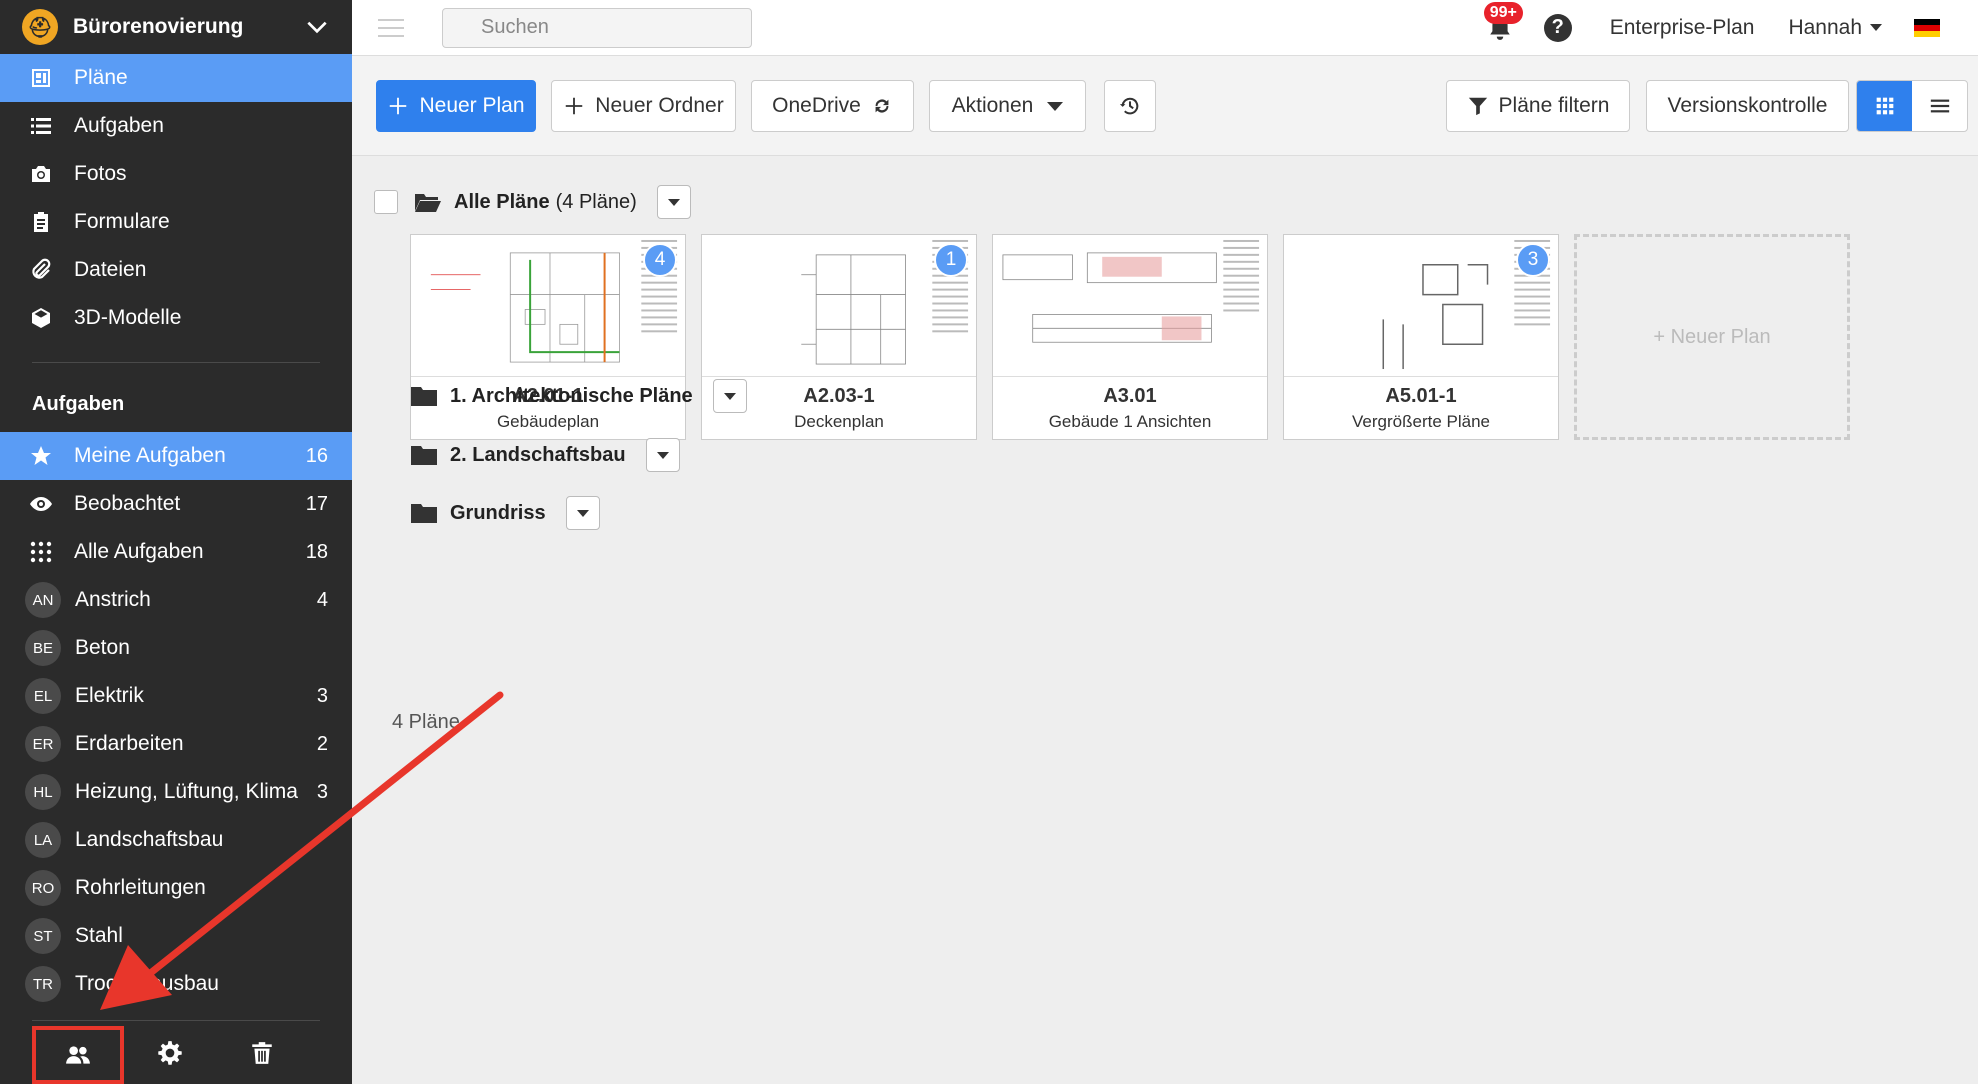 The width and height of the screenshot is (1978, 1084). I want to click on trade-avatar: ST, so click(43, 936).